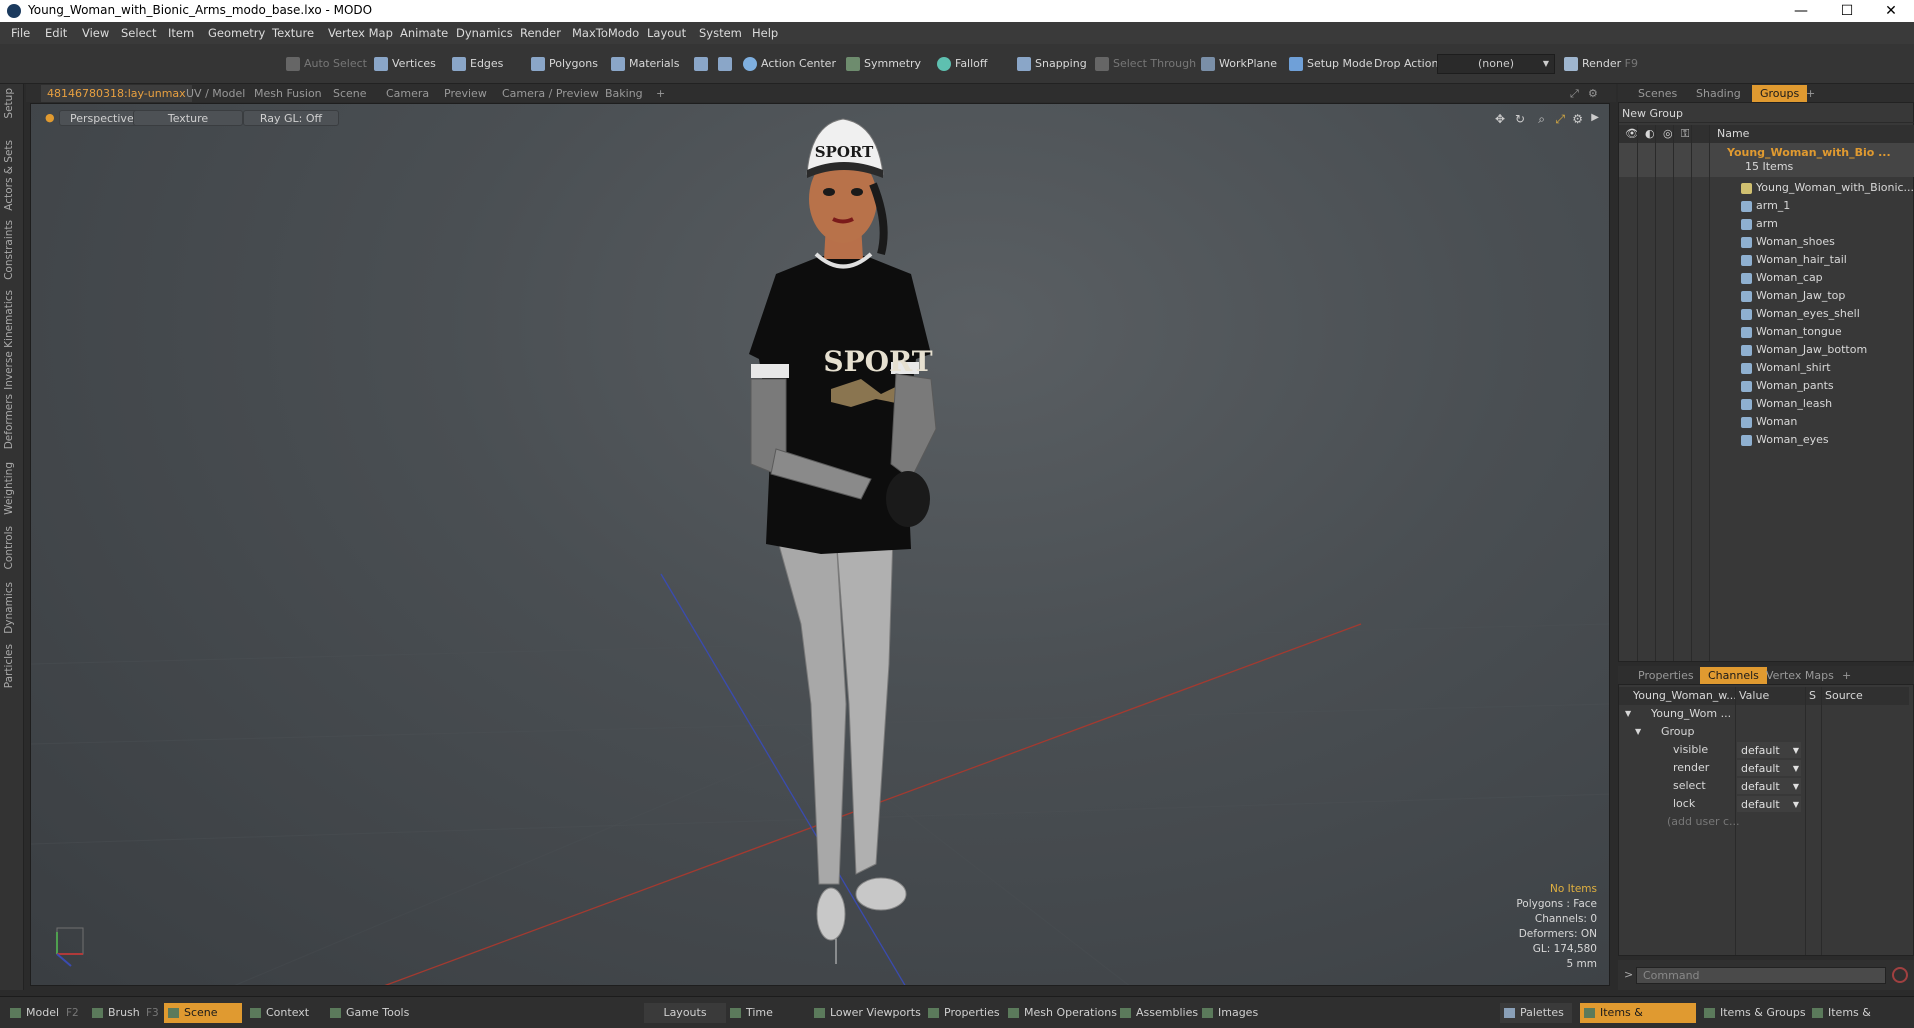 This screenshot has height=1028, width=1914. Describe the element at coordinates (1666, 675) in the screenshot. I see `tab-properties: Properties` at that location.